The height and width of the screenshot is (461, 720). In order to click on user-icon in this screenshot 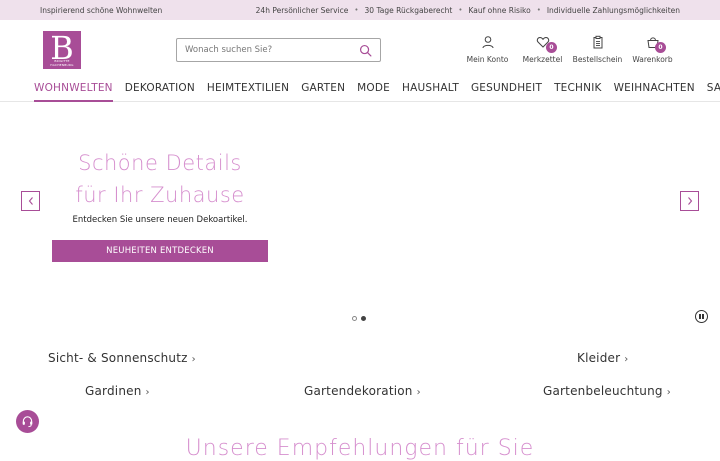, I will do `click(487, 42)`.